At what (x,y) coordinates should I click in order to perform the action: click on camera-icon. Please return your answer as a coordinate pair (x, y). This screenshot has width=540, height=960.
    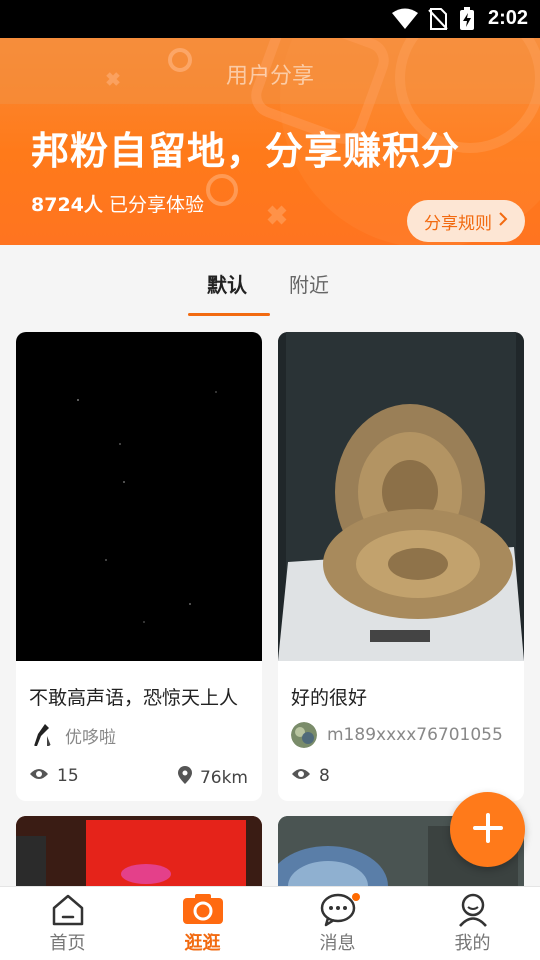
    Looking at the image, I should click on (203, 911).